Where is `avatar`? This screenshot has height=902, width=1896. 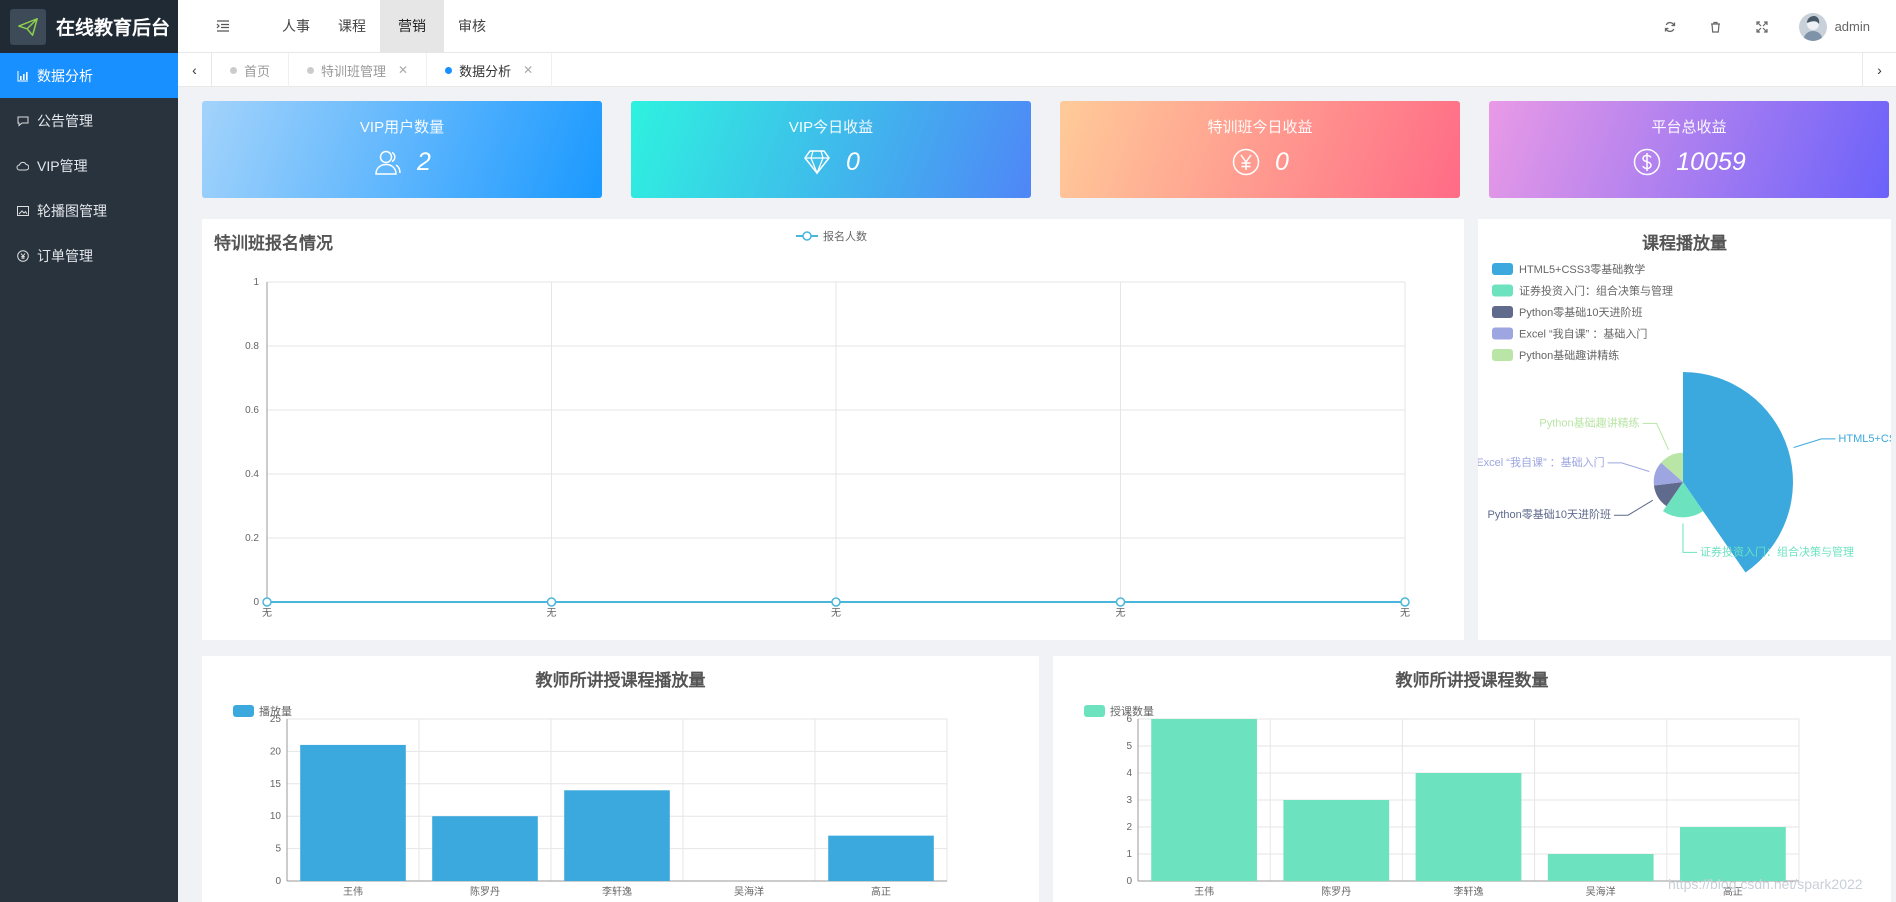
avatar is located at coordinates (1812, 26).